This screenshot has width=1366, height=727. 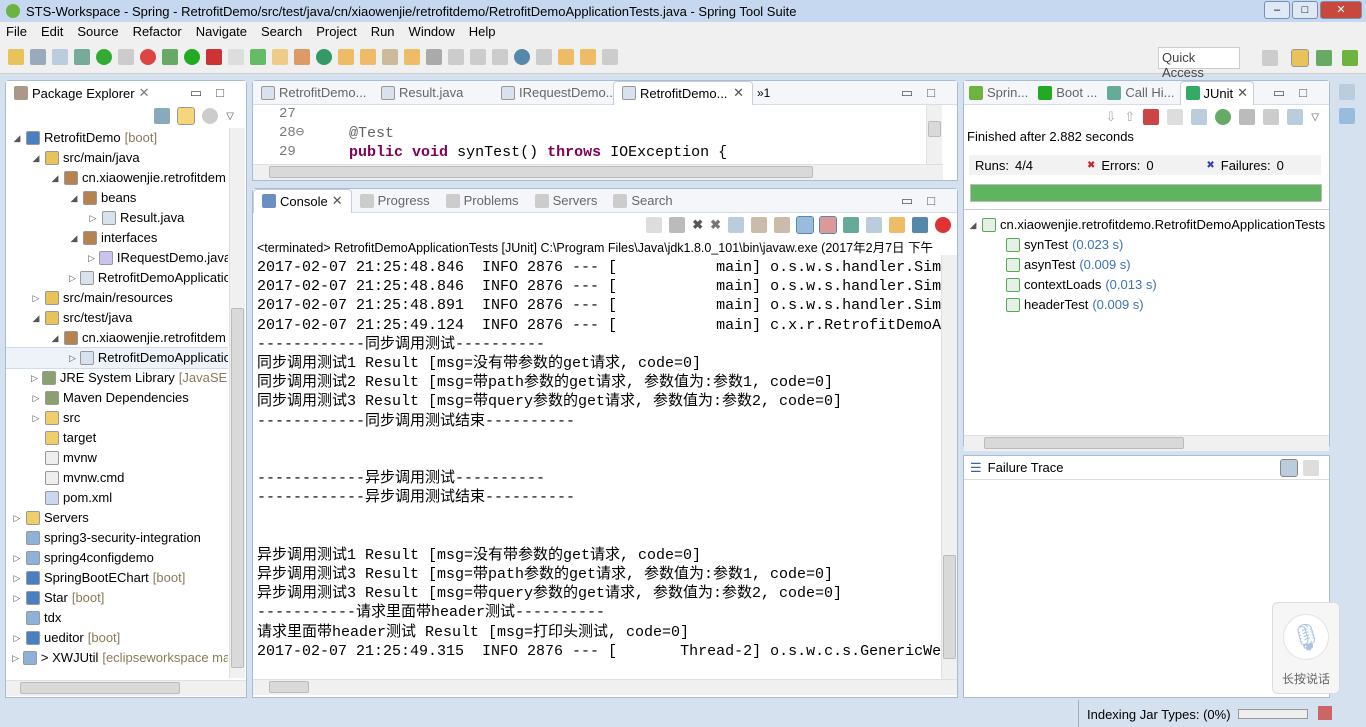 I want to click on pin-icon, so click(x=434, y=57).